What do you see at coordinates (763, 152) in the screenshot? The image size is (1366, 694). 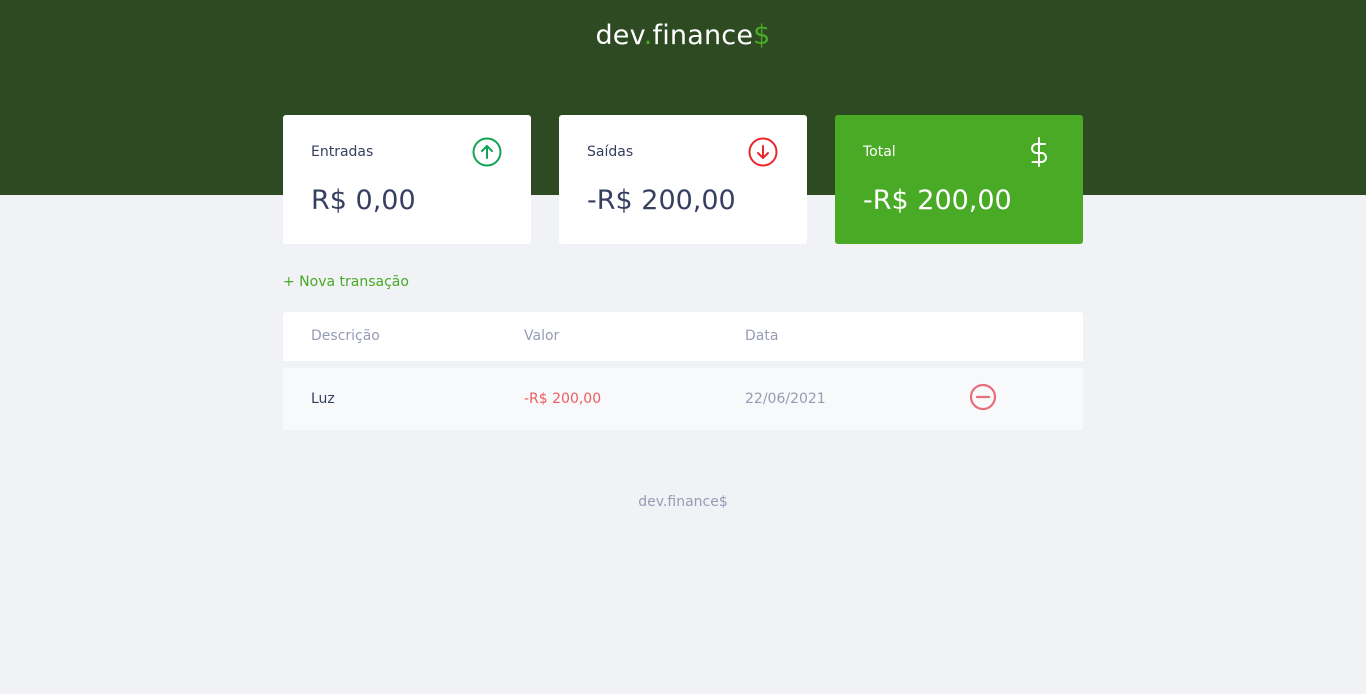 I see `arrow-down-circle-icon` at bounding box center [763, 152].